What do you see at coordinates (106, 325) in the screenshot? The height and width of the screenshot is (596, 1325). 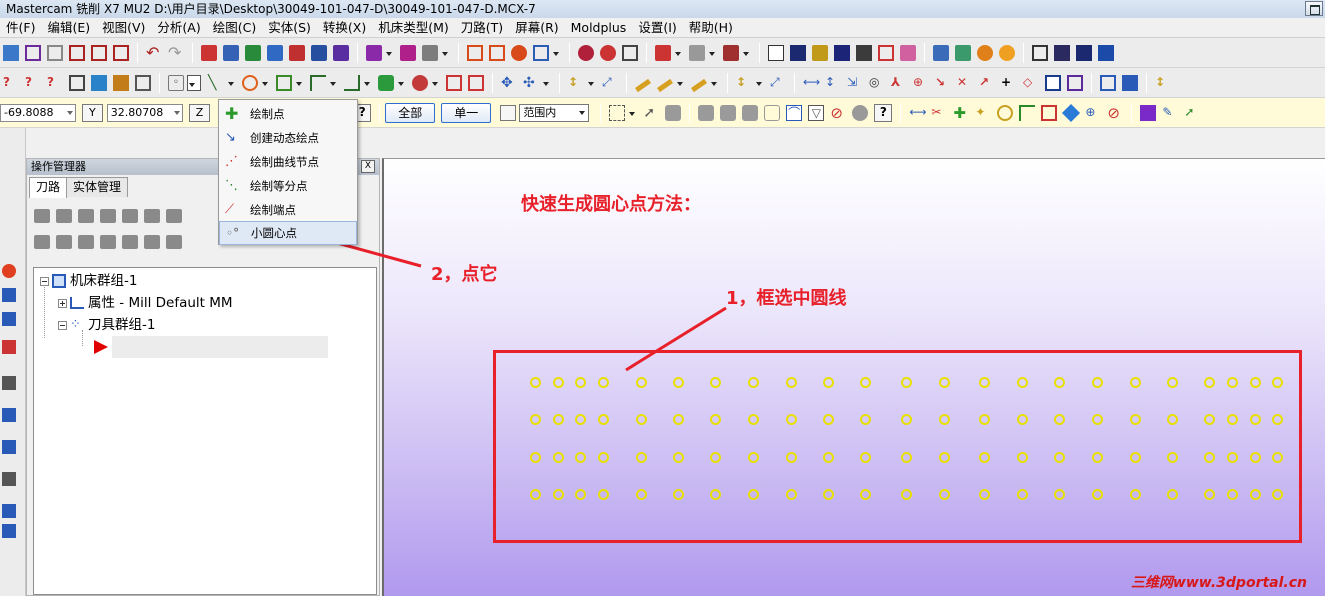 I see `tree-node-tool-group: ⁘ 刀具群组-1` at bounding box center [106, 325].